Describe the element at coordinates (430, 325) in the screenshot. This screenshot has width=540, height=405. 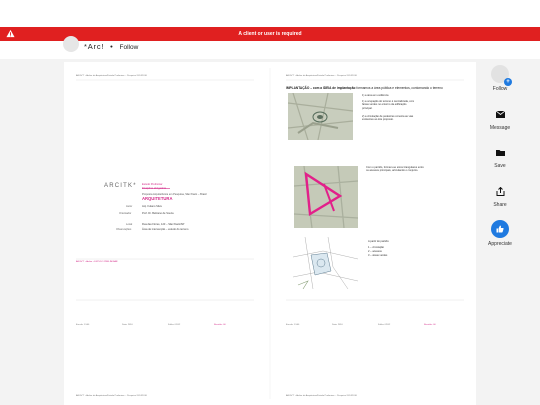
I see `right-footer-col-4: Revisão: 00` at that location.